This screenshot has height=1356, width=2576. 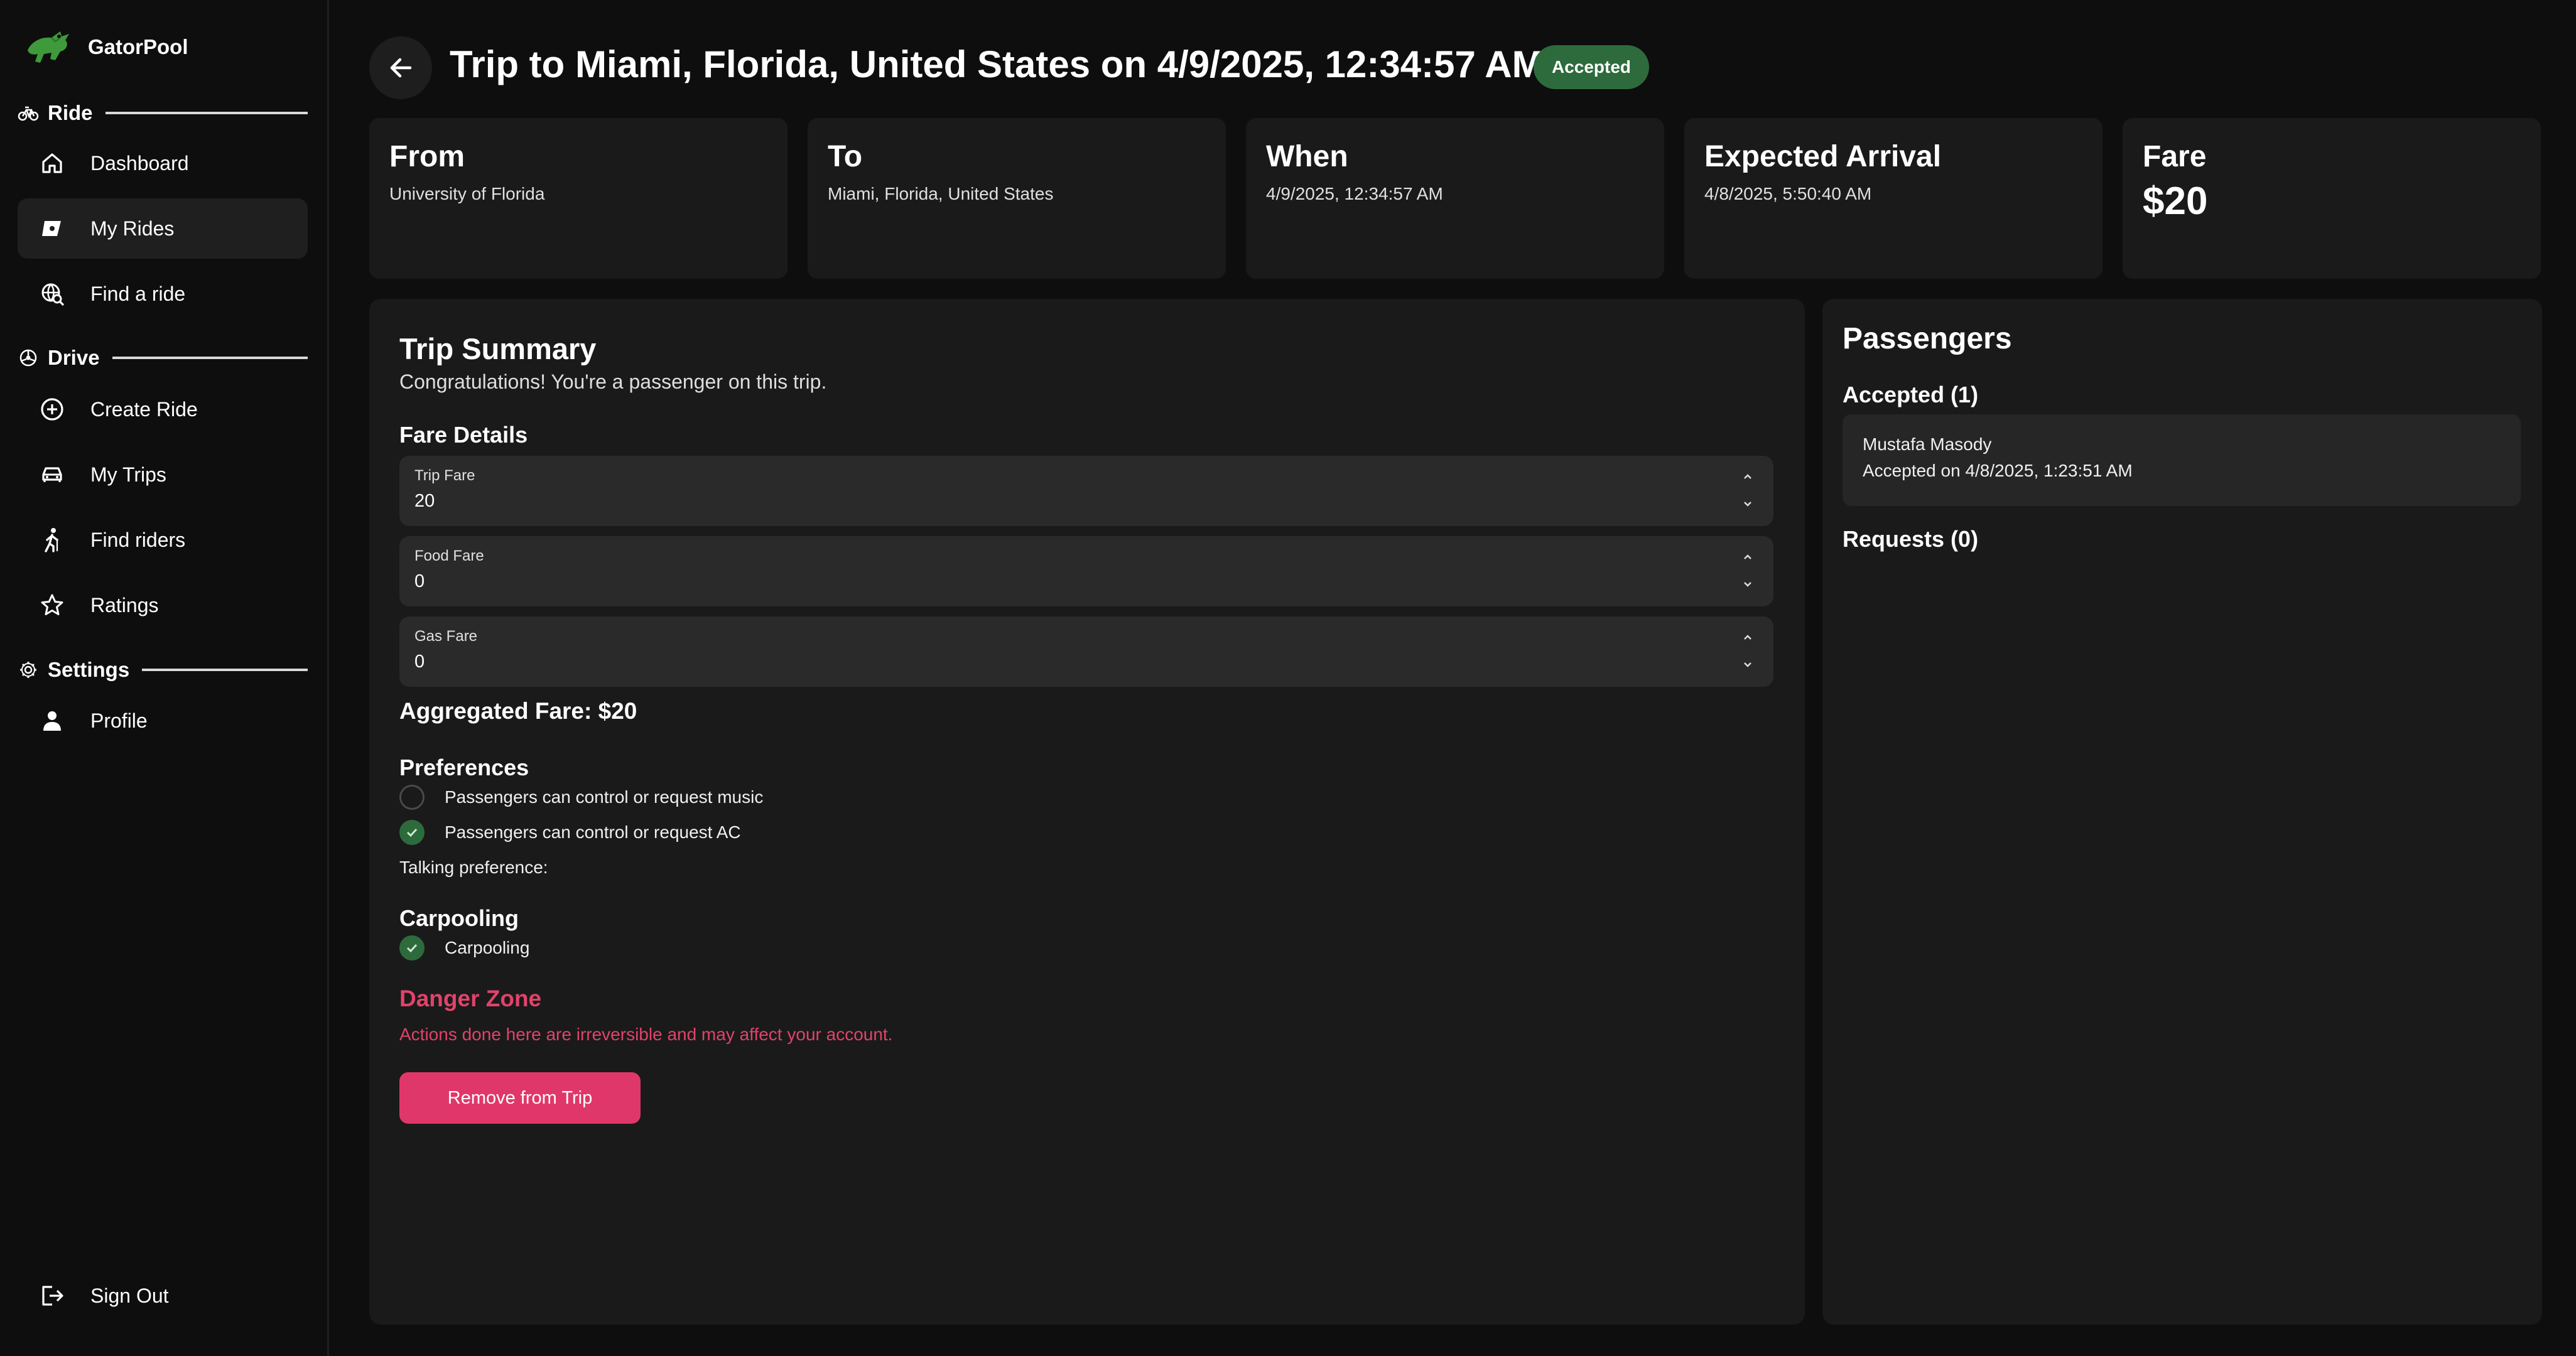 What do you see at coordinates (119, 720) in the screenshot?
I see `sidebar-item-label: Profile` at bounding box center [119, 720].